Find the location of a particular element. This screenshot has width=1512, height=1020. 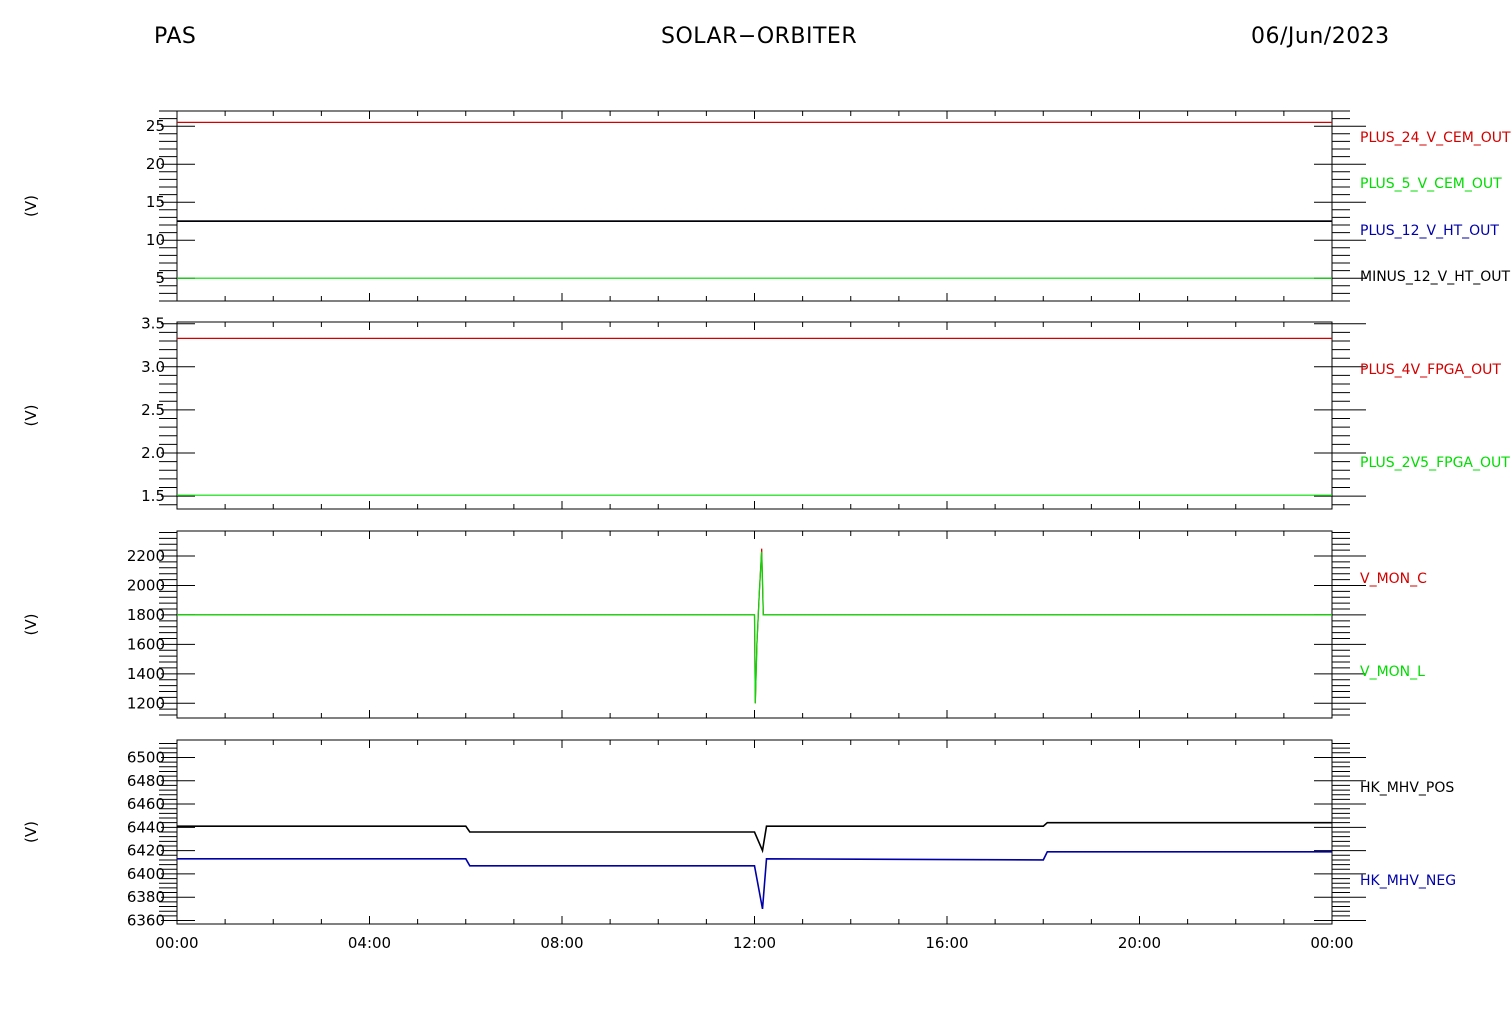

xtick-label: 12:00 is located at coordinates (754, 943).